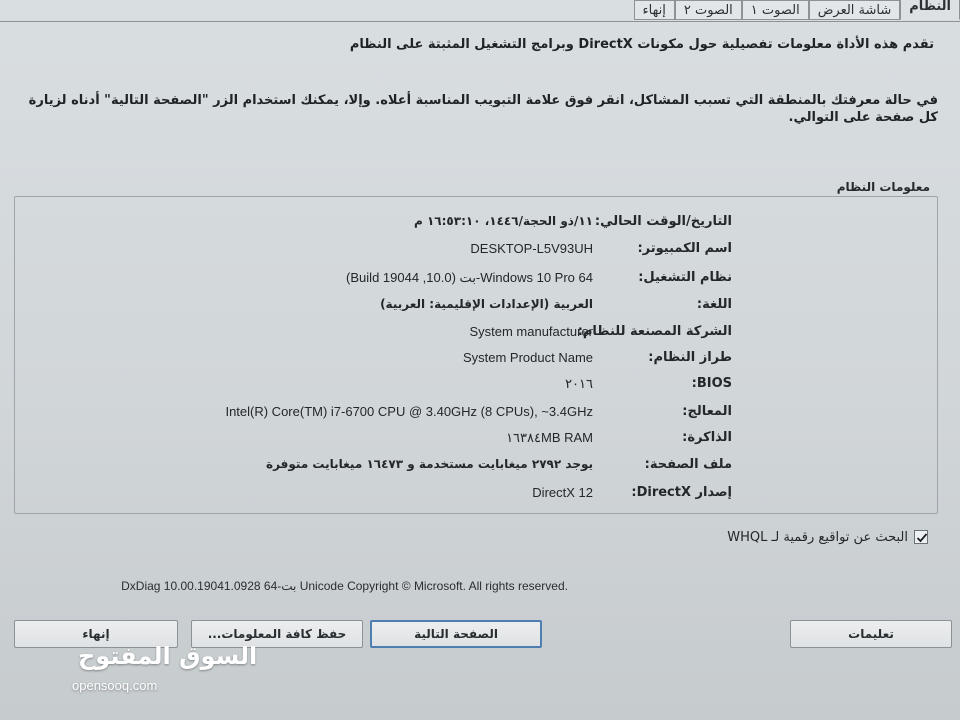 The width and height of the screenshot is (960, 720). I want to click on whql-checkbox-row: البحث عن تواقيع رقمية لـ WHQL, so click(827, 537).